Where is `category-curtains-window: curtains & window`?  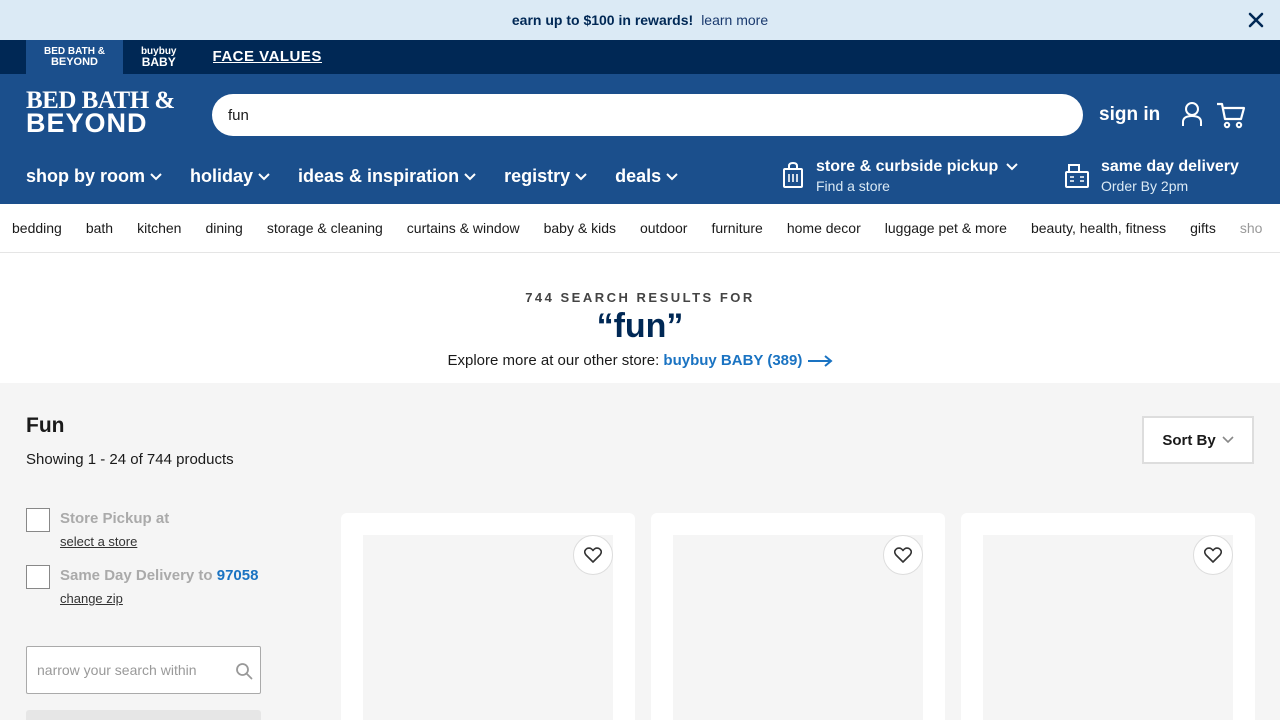
category-curtains-window: curtains & window is located at coordinates (463, 228).